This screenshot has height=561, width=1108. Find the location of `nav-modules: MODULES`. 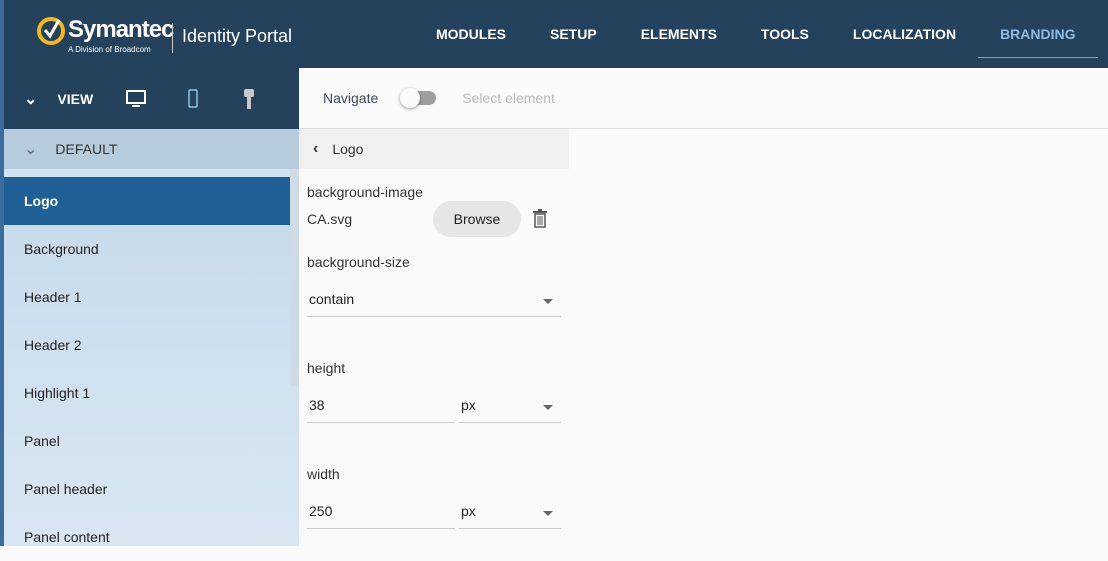

nav-modules: MODULES is located at coordinates (471, 29).